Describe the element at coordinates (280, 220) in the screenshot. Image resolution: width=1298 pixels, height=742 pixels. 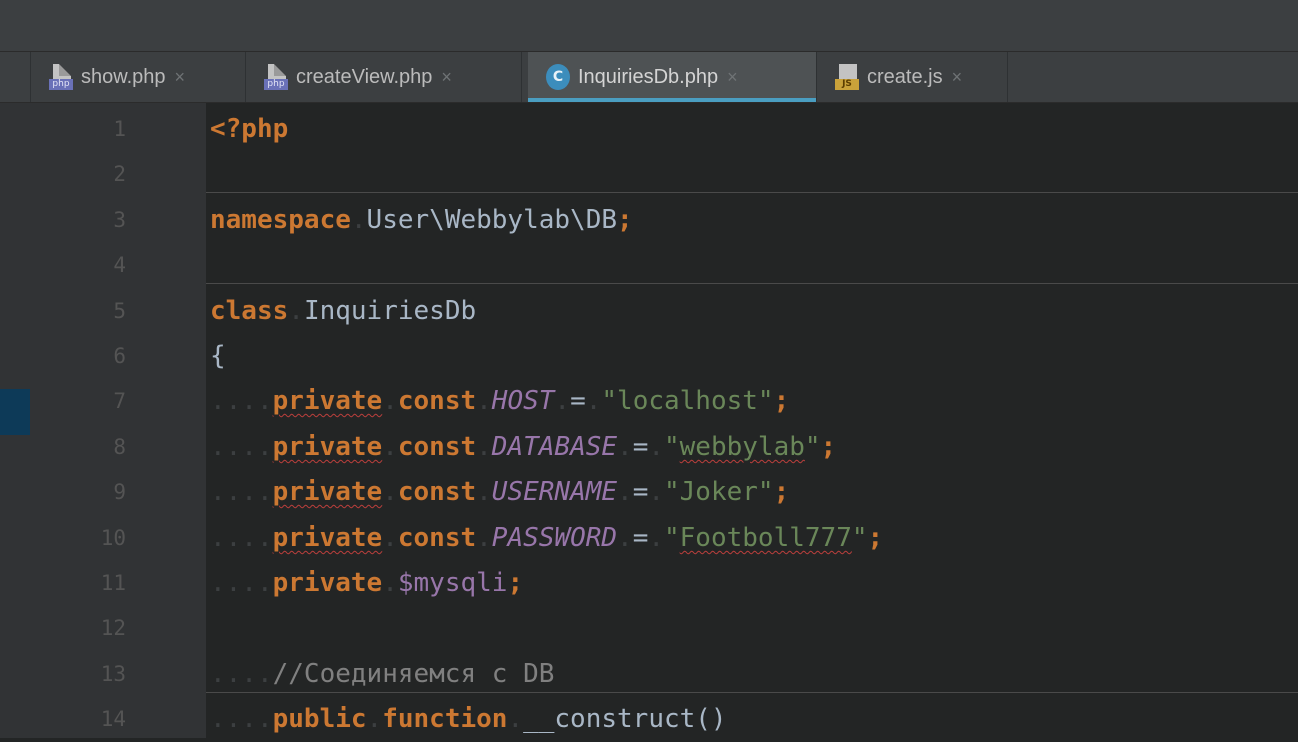
I see `keyword: namespace` at that location.